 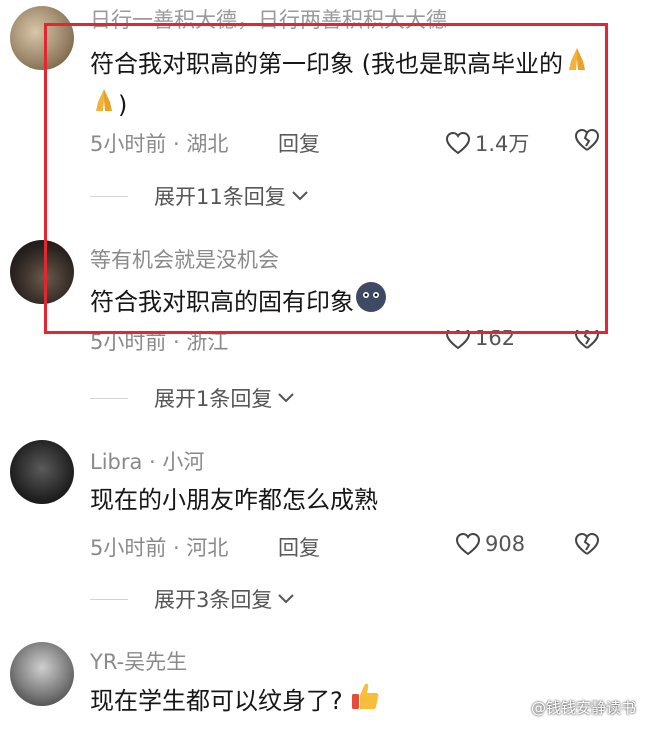 I want to click on expand-label: 展开1条回复, so click(x=213, y=399).